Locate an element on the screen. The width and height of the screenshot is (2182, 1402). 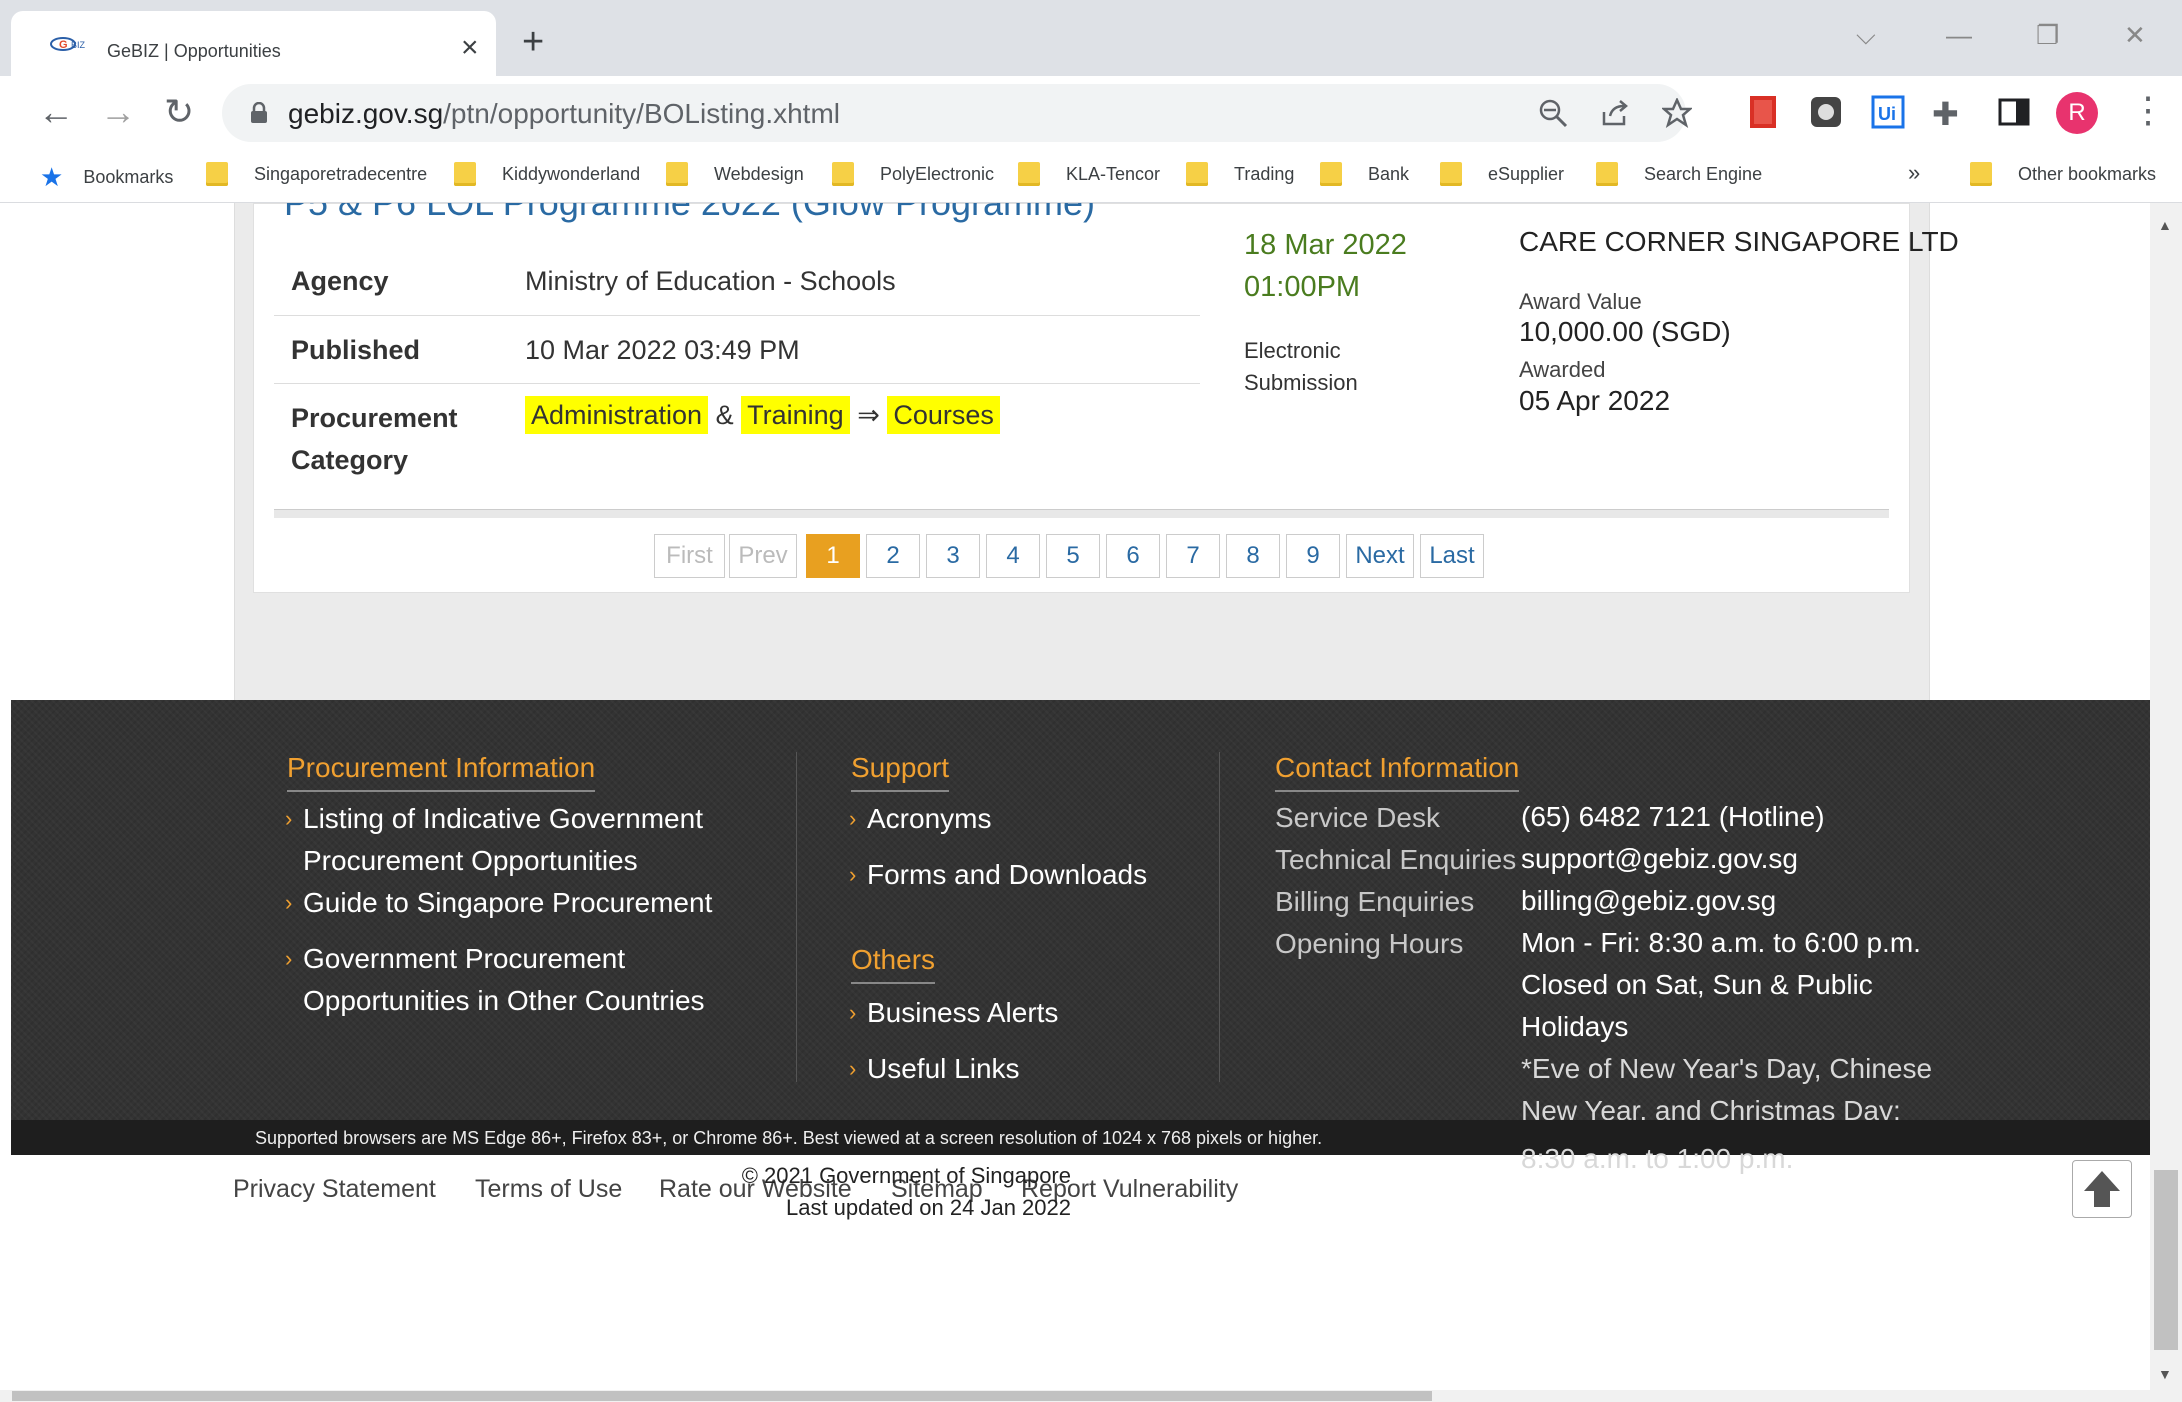
link-label: Forms and Downloads is located at coordinates (1007, 874).